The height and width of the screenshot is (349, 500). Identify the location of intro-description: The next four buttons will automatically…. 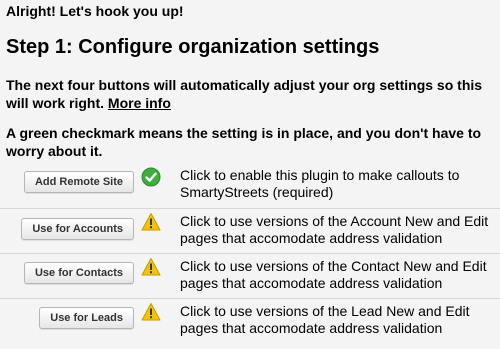
(244, 94).